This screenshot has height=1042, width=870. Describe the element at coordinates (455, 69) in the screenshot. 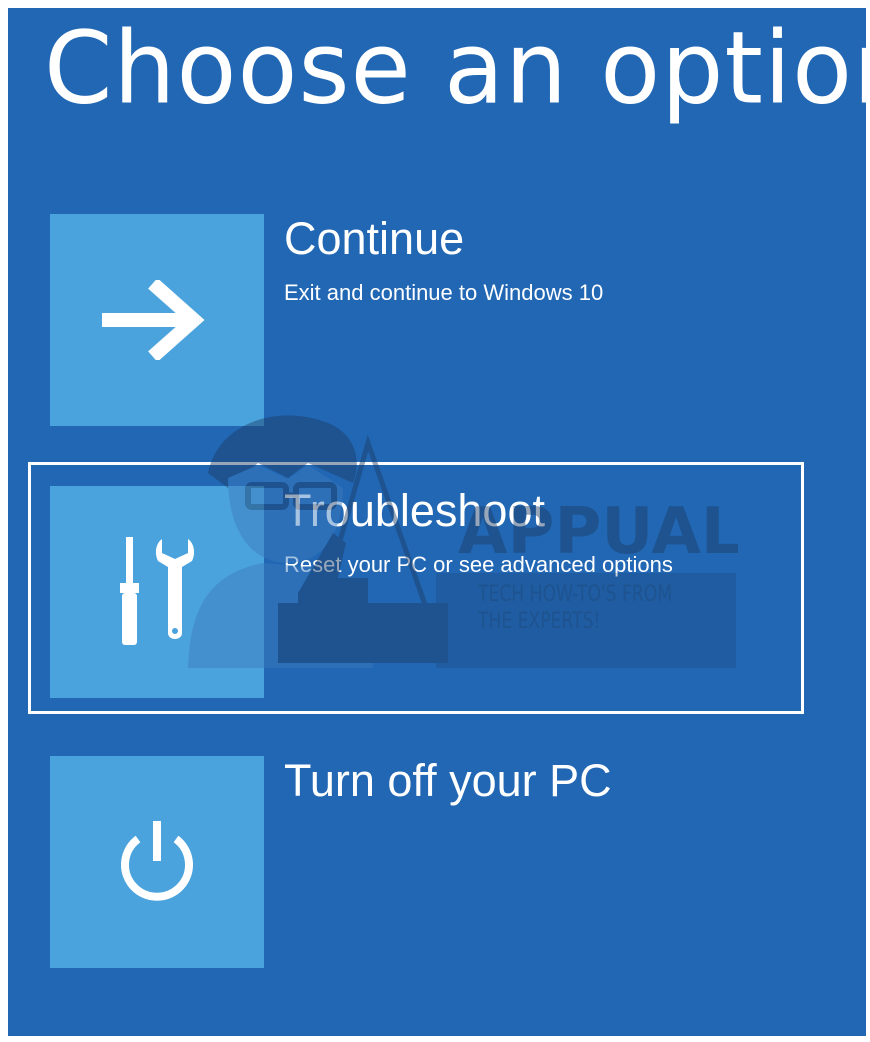

I see `page-title: Choose an option` at that location.